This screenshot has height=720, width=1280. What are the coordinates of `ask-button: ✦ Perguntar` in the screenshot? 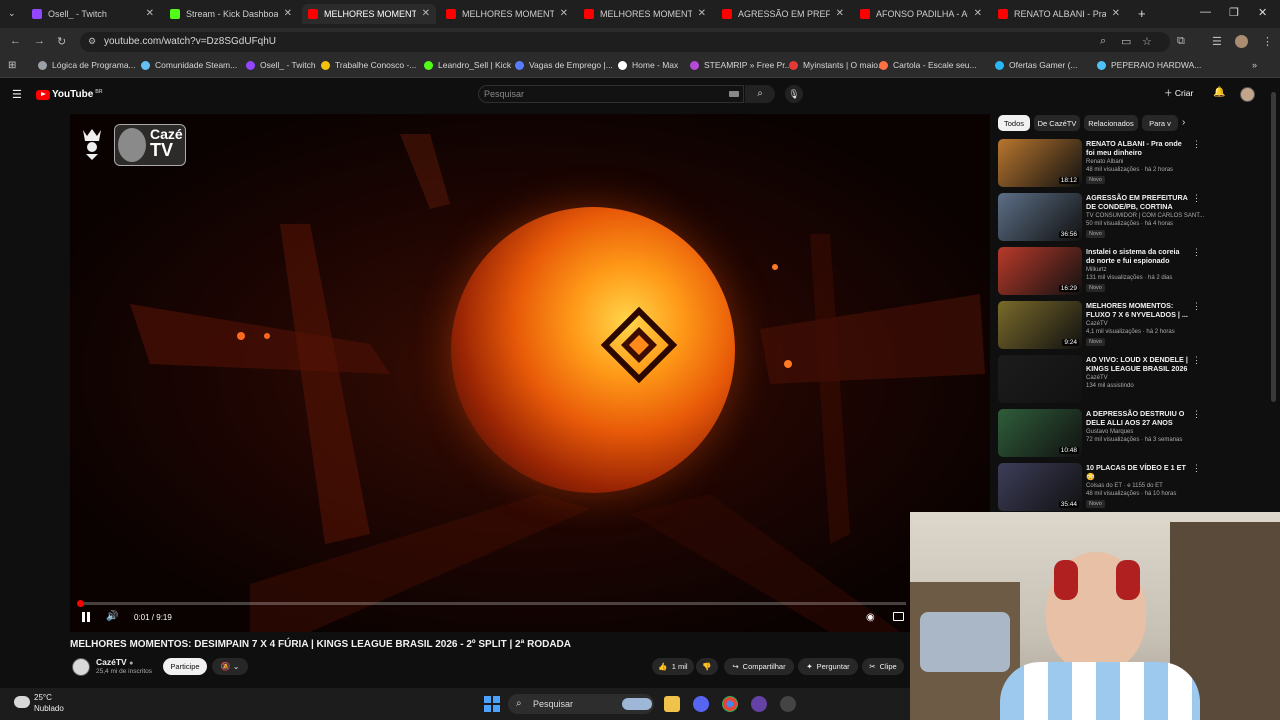 It's located at (828, 666).